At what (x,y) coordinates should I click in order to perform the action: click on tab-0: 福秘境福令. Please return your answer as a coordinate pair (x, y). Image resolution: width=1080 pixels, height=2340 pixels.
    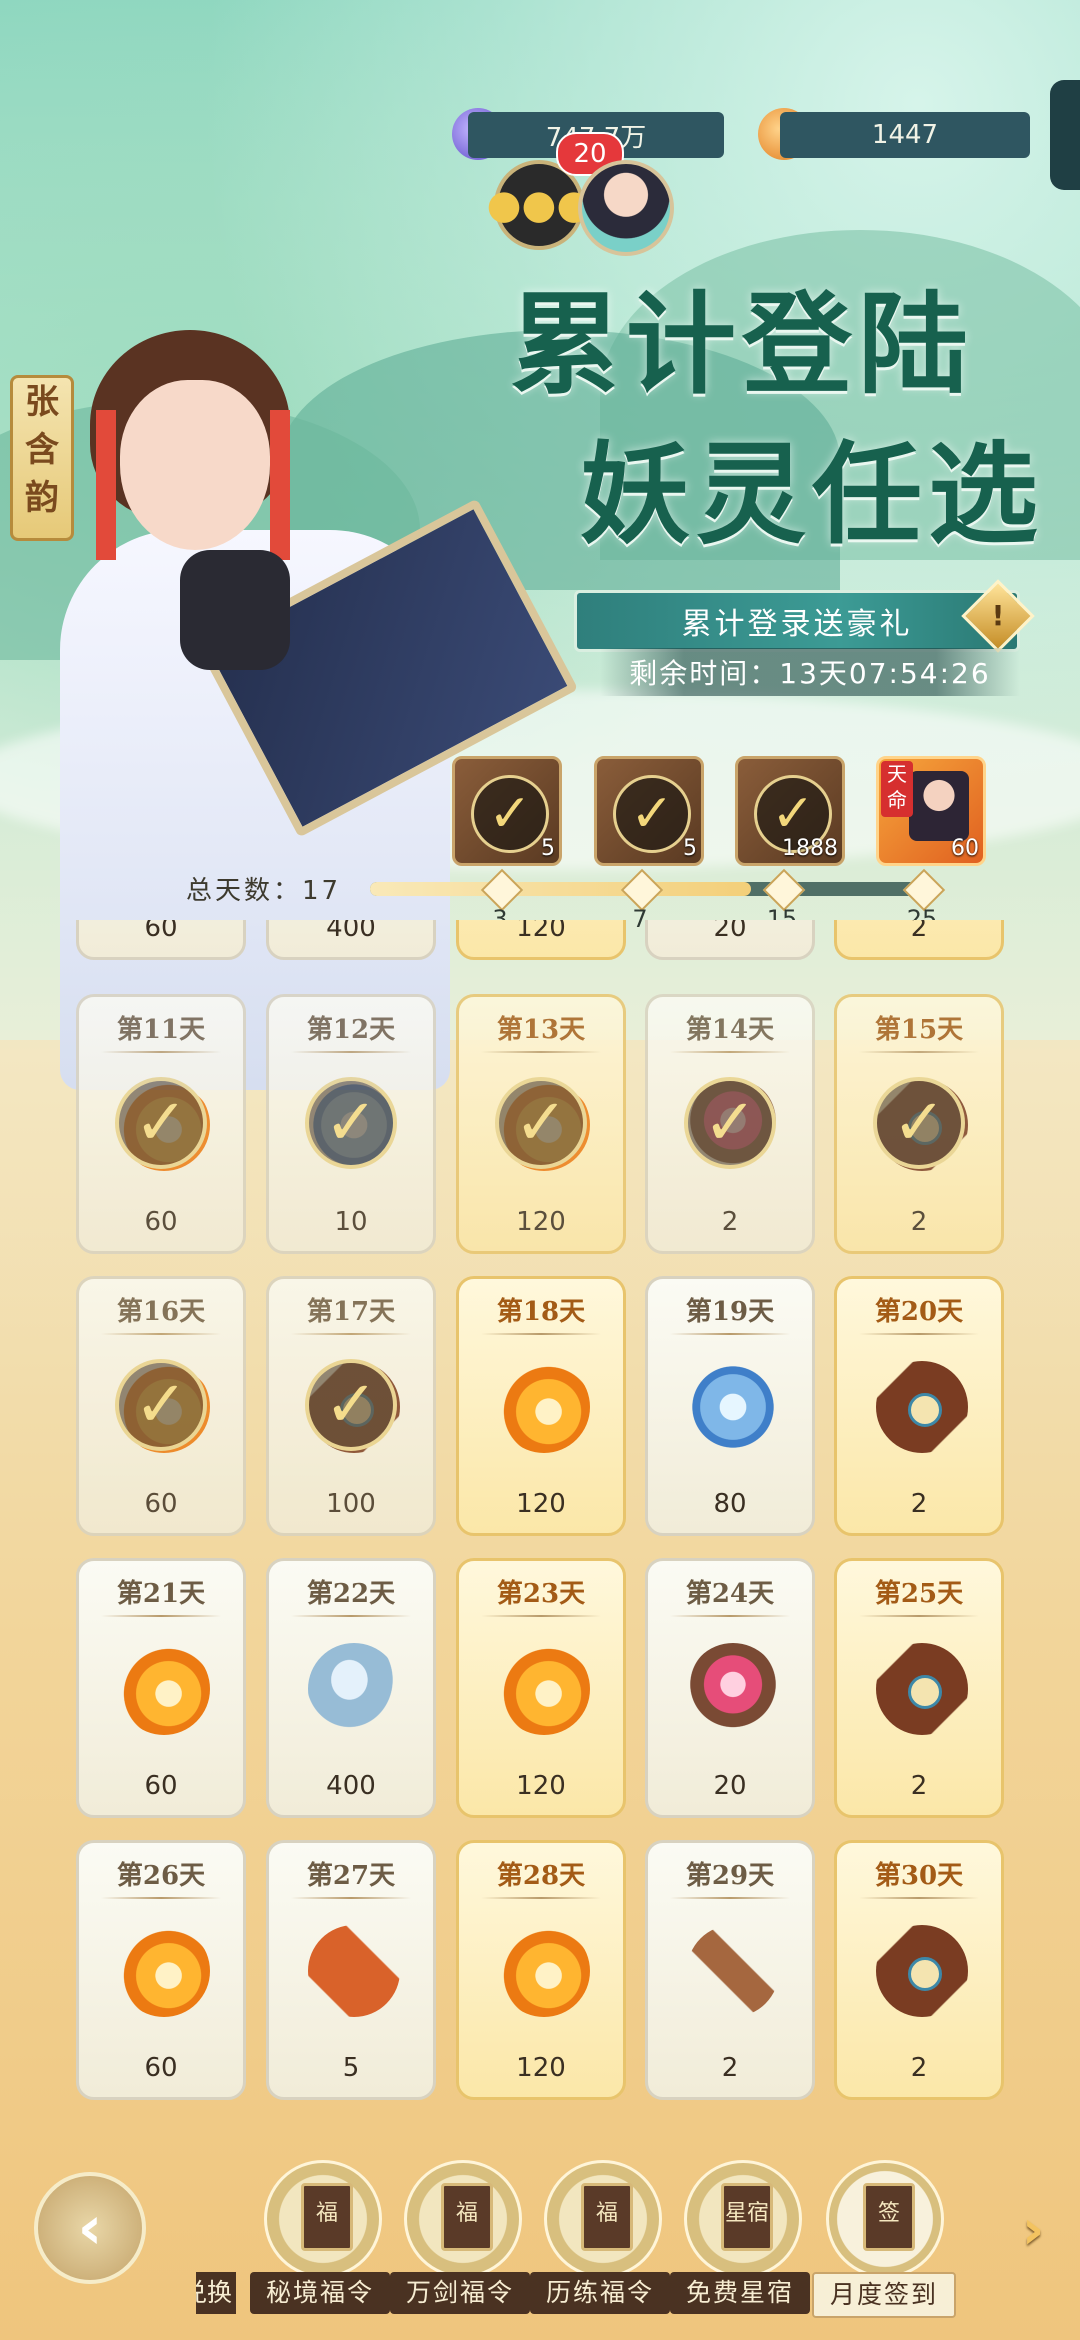
    Looking at the image, I should click on (320, 2250).